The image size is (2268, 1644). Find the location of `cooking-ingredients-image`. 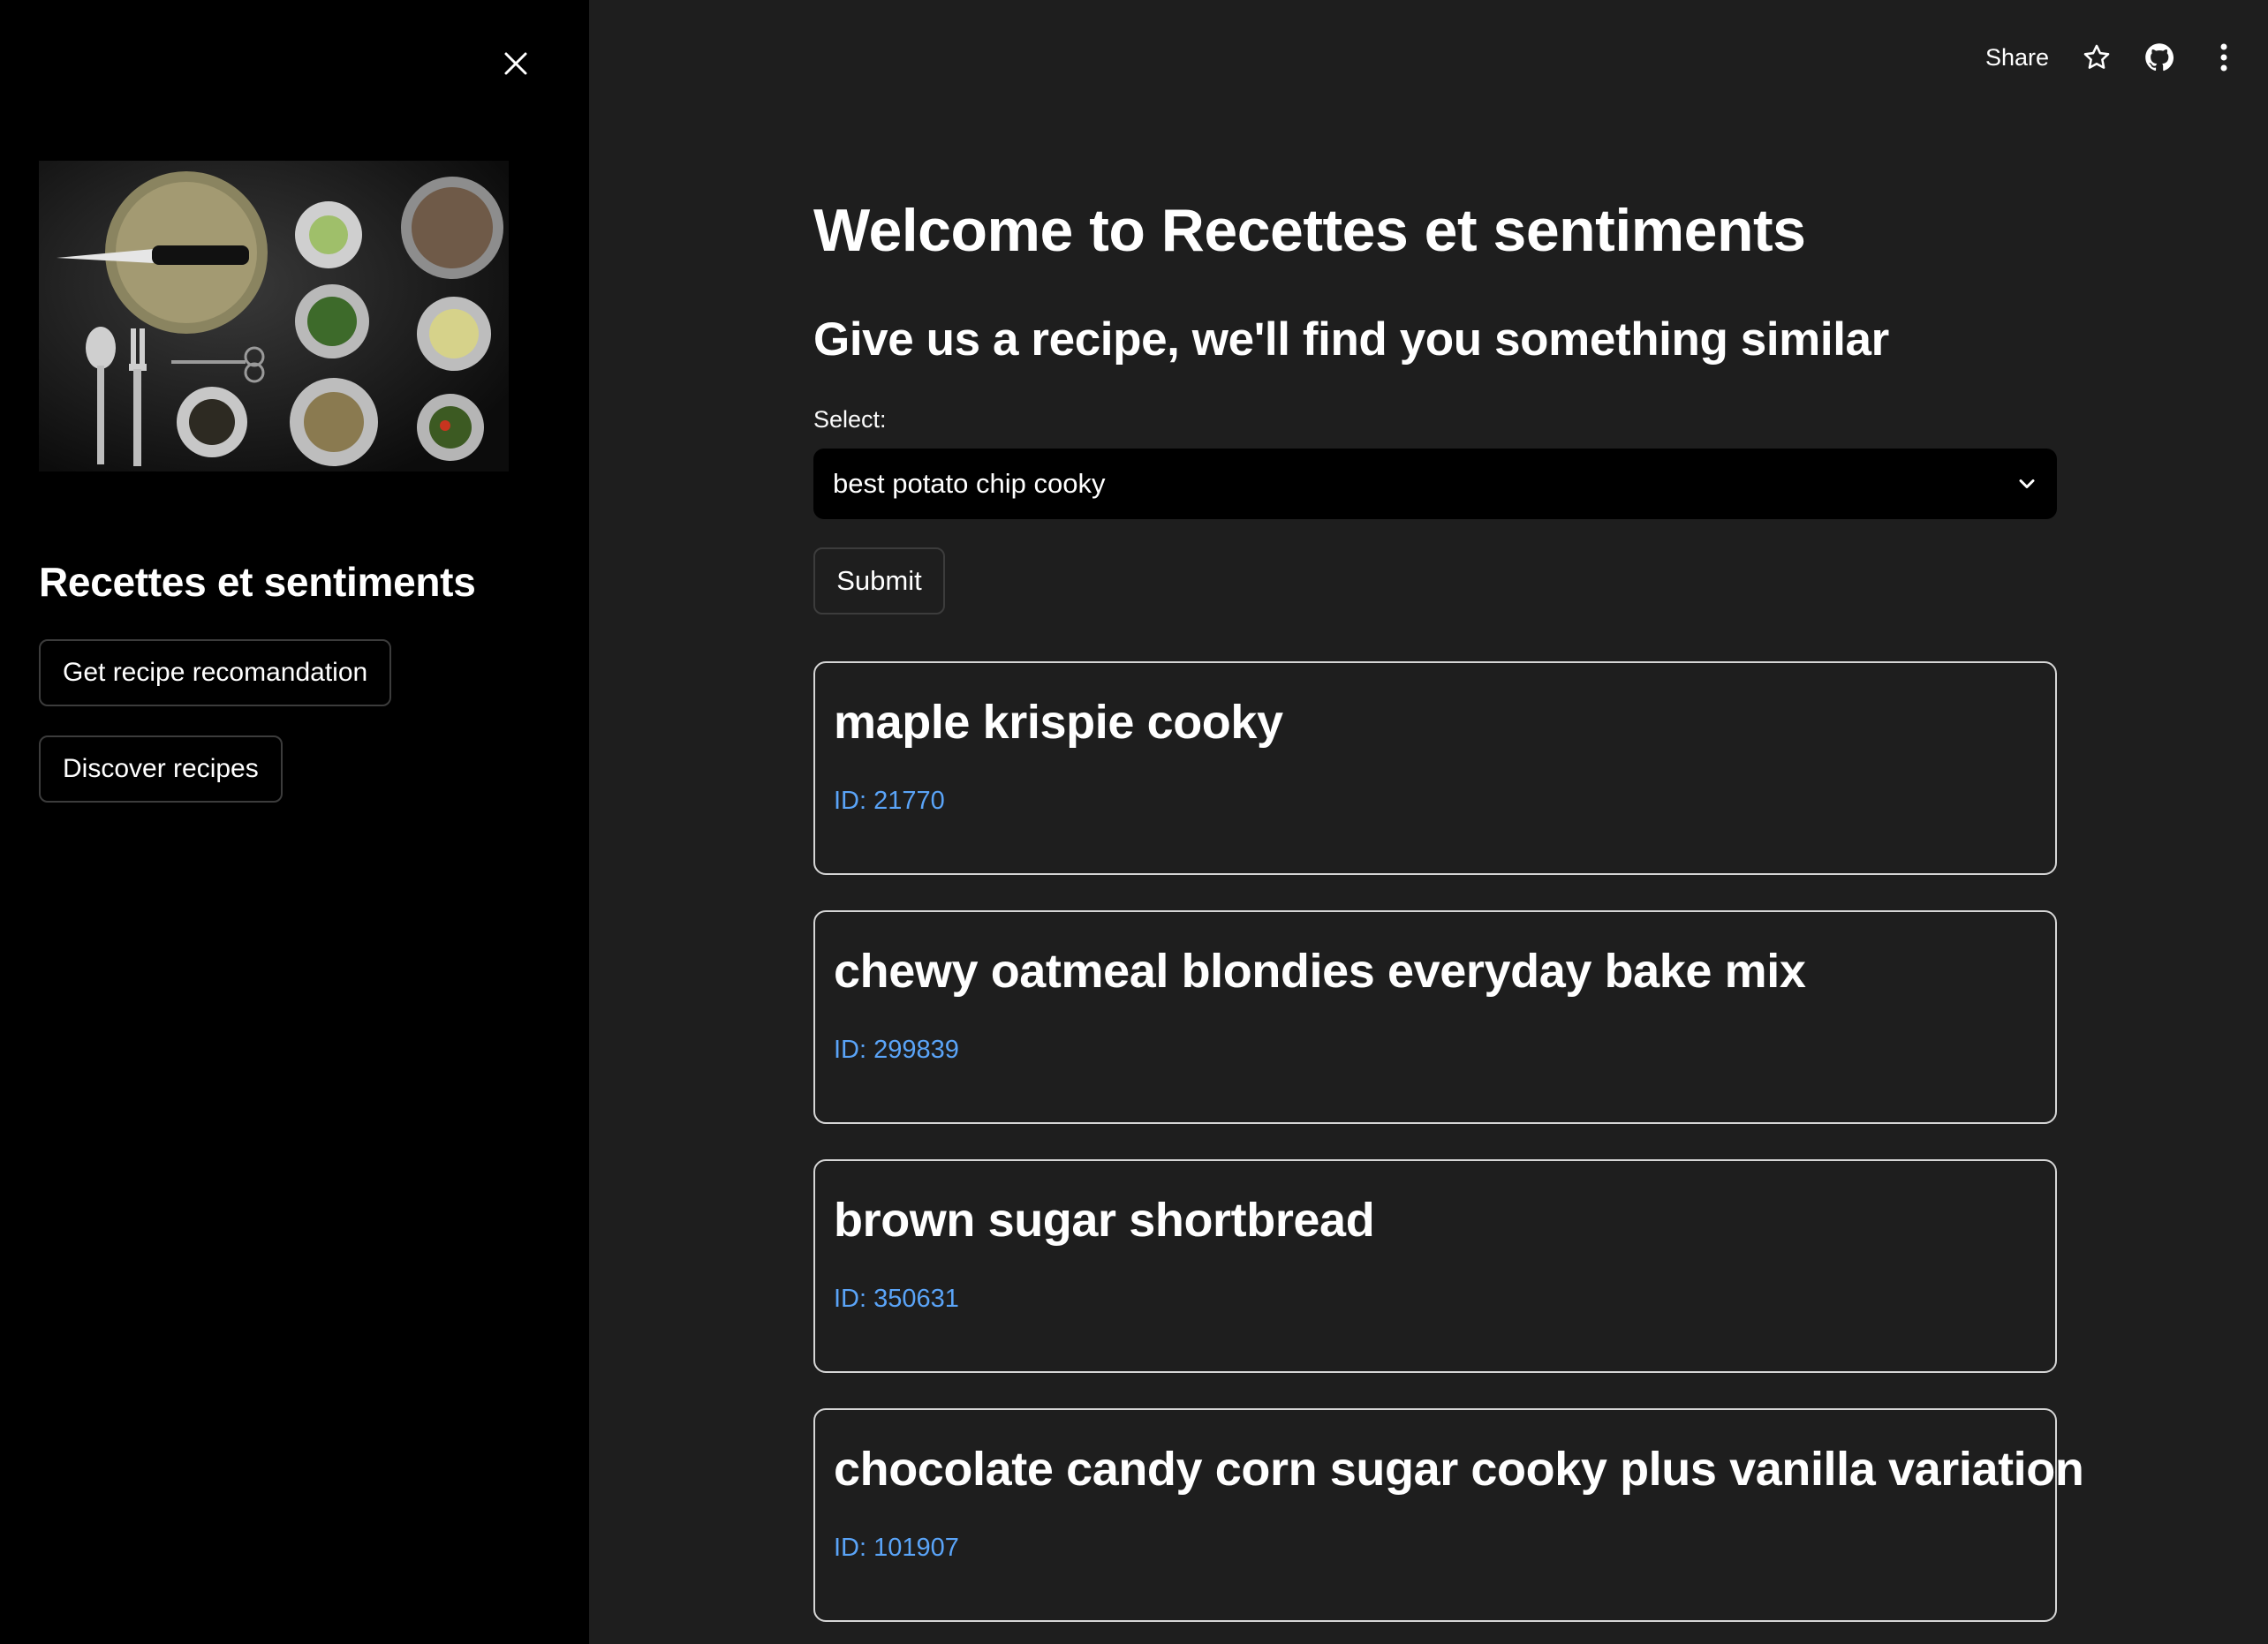

cooking-ingredients-image is located at coordinates (274, 316).